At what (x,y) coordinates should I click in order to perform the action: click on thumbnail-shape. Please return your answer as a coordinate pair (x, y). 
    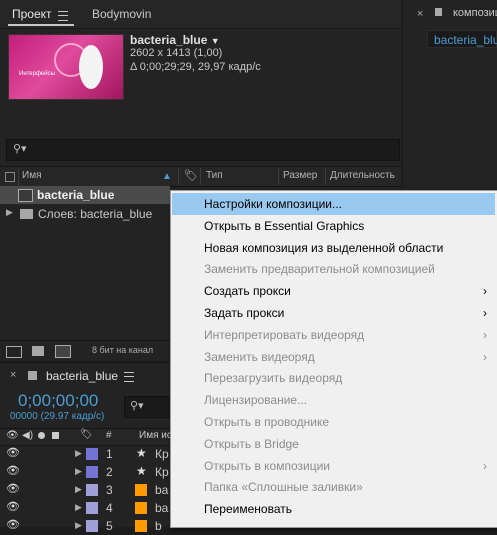
    Looking at the image, I should click on (91, 67).